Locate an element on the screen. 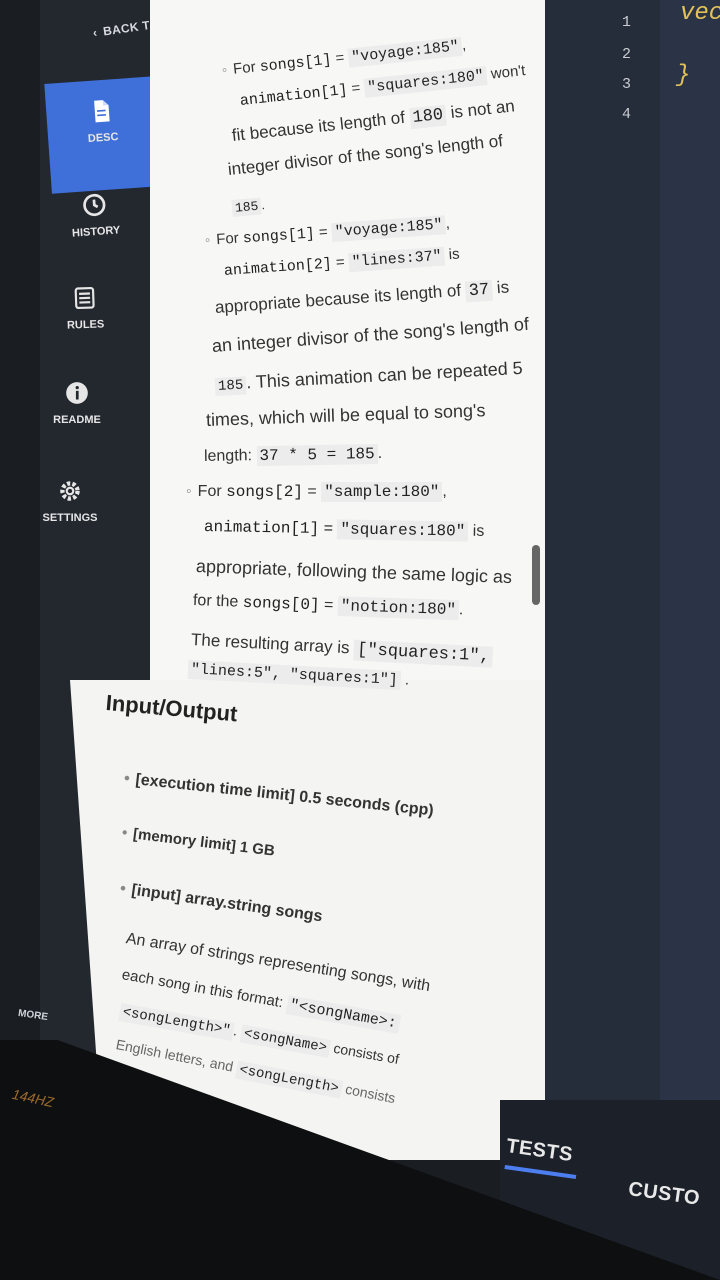 The height and width of the screenshot is (1280, 720). editor-code-area is located at coordinates (690, 550).